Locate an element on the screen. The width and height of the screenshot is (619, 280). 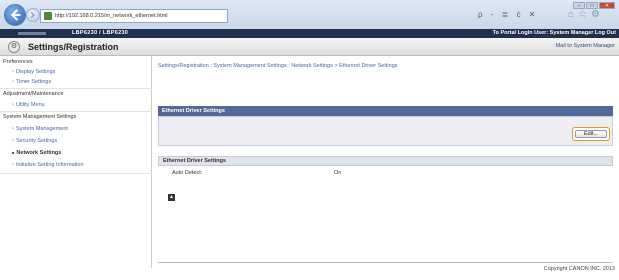
sidebar-item-initialize-settings: Initialize Setting Information is located at coordinates (48, 165).